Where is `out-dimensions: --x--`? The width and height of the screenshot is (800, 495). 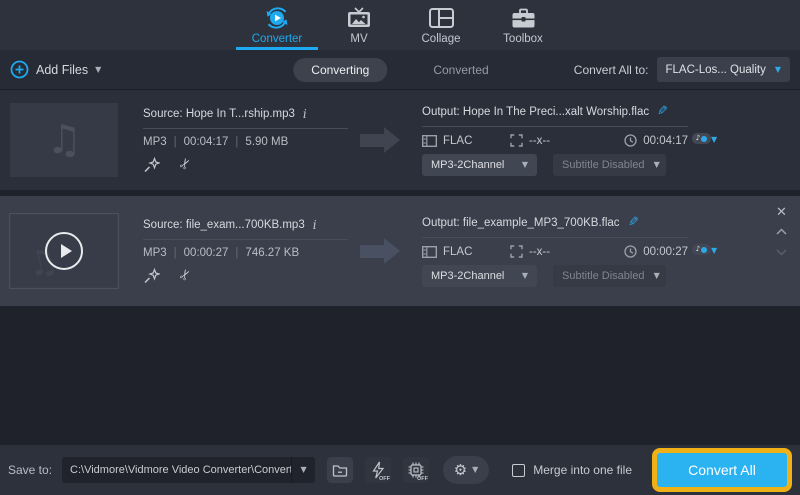 out-dimensions: --x-- is located at coordinates (540, 251).